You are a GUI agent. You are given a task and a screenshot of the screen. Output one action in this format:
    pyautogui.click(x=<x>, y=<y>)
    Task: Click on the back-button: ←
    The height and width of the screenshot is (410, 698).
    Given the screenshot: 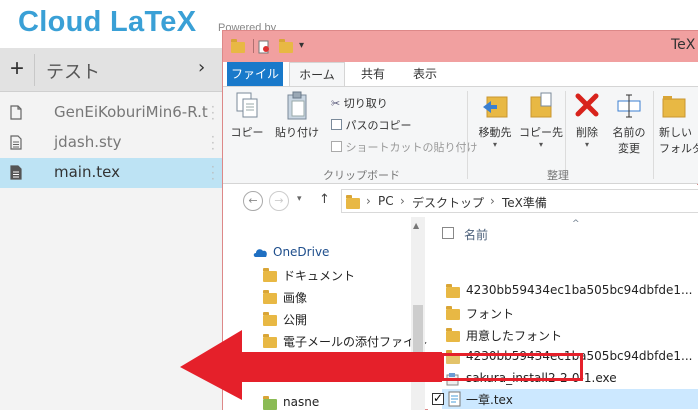 What is the action you would take?
    pyautogui.click(x=253, y=201)
    